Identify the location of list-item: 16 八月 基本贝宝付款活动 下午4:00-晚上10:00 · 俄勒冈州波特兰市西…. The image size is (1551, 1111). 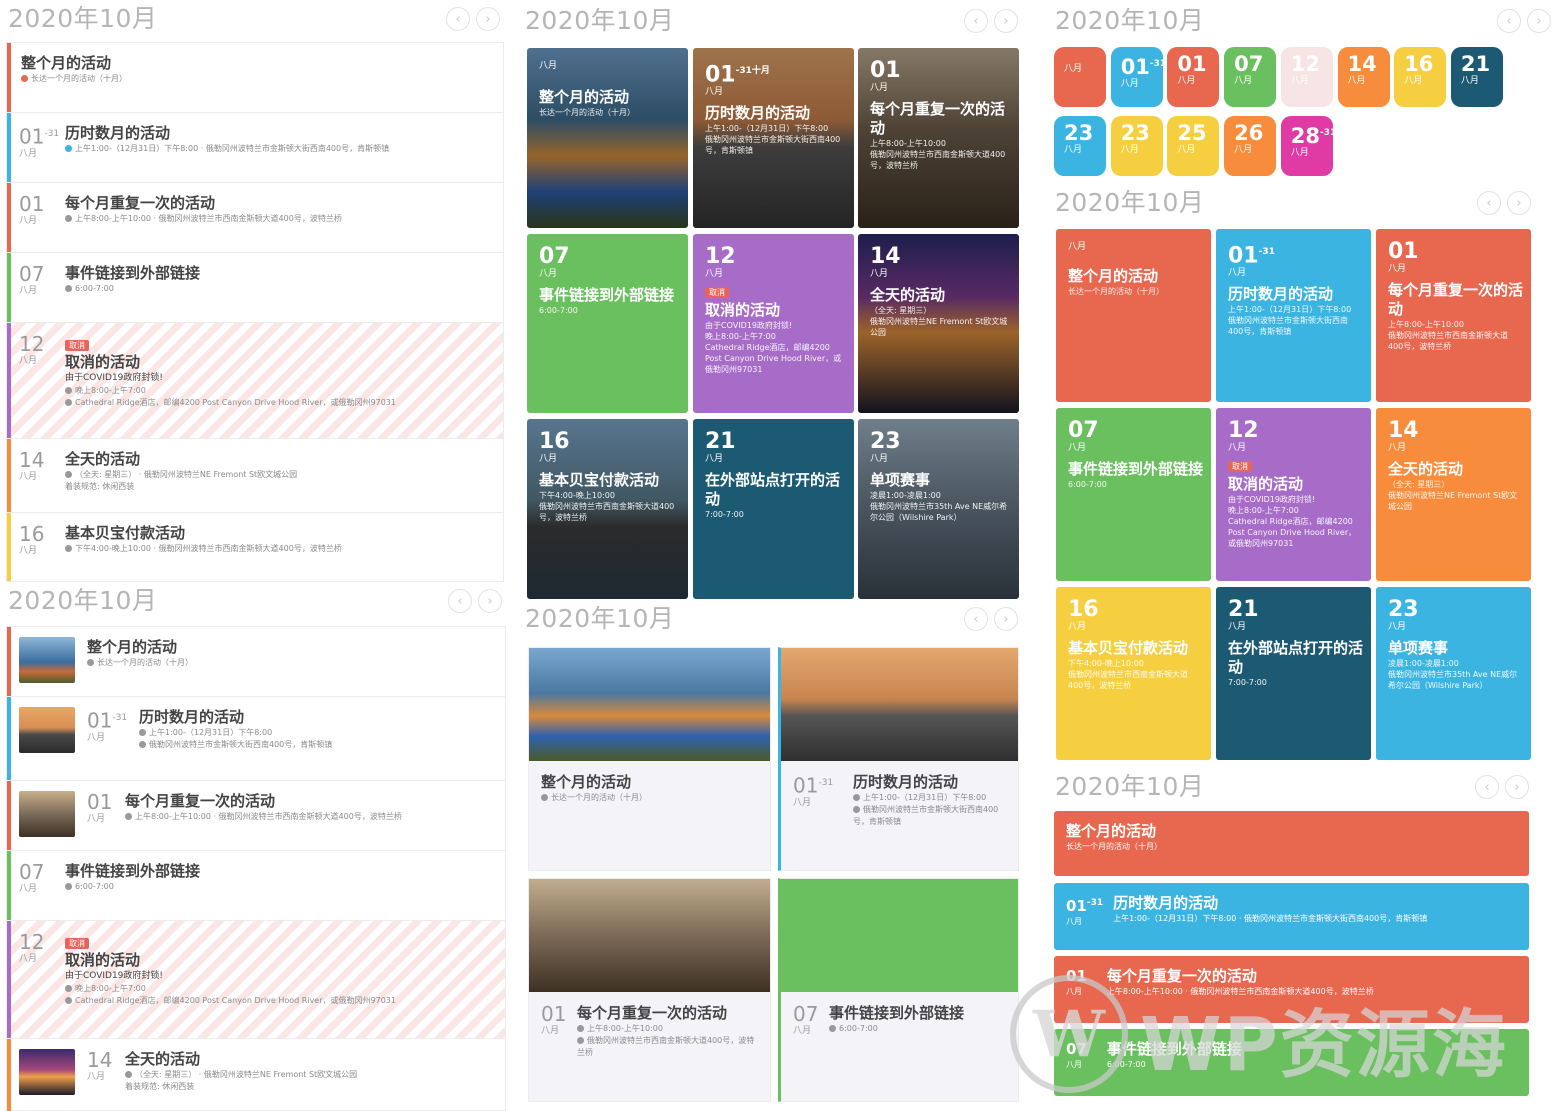
(255, 547).